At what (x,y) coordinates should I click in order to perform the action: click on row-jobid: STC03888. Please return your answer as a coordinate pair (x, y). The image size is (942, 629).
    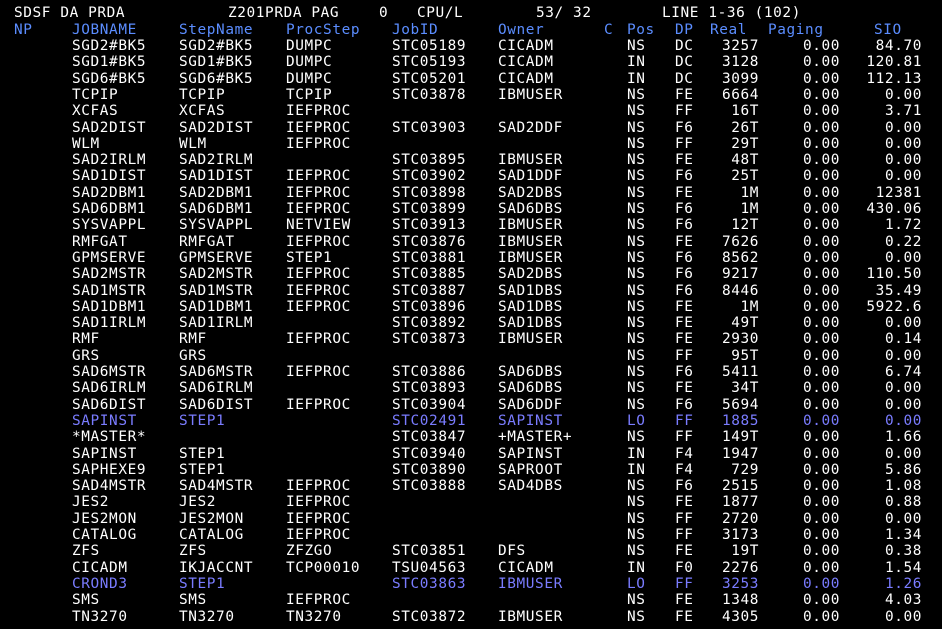
    Looking at the image, I should click on (429, 486).